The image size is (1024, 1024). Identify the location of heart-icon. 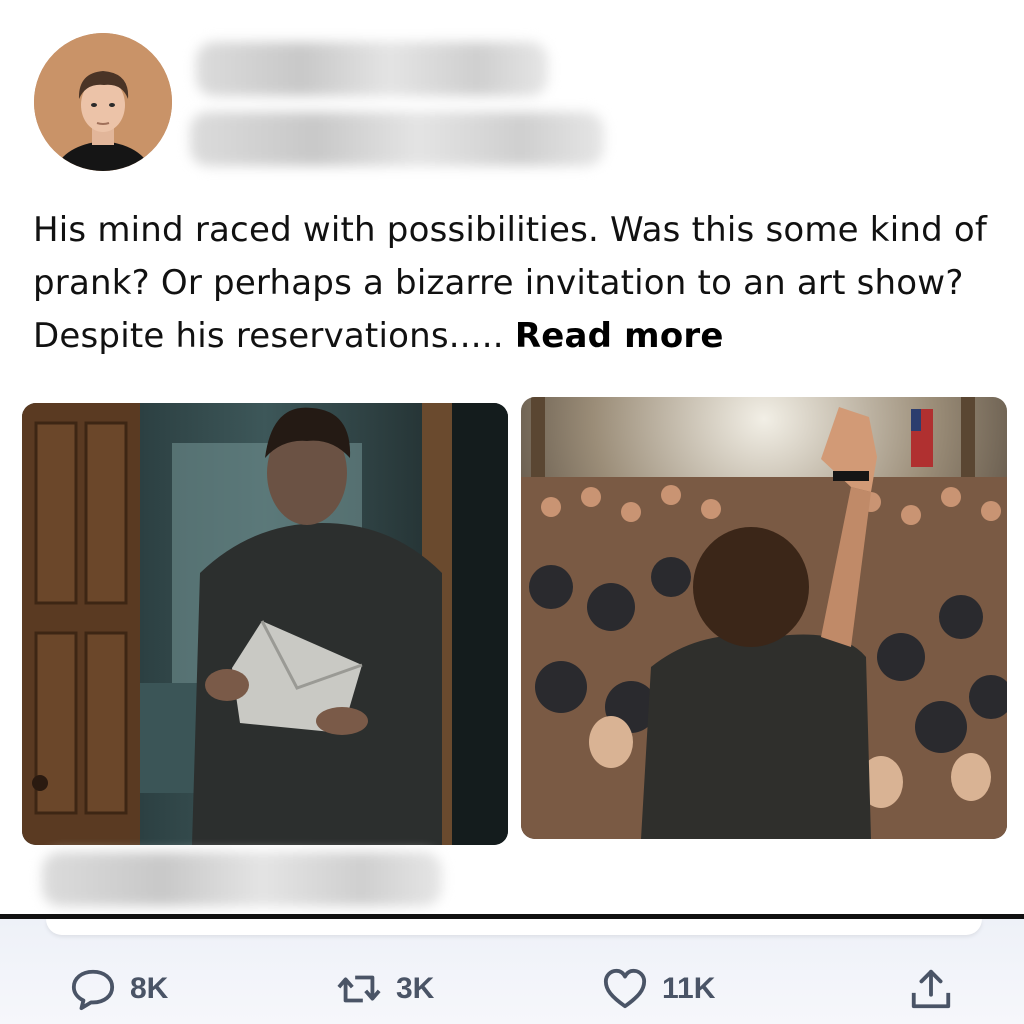
(625, 988).